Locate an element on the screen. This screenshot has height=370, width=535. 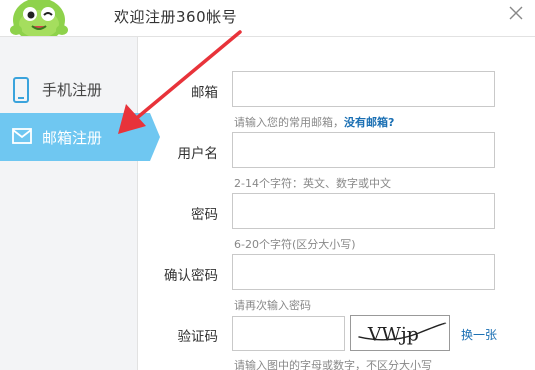
title-bar: 欢迎注册360帐号 is located at coordinates (267, 20).